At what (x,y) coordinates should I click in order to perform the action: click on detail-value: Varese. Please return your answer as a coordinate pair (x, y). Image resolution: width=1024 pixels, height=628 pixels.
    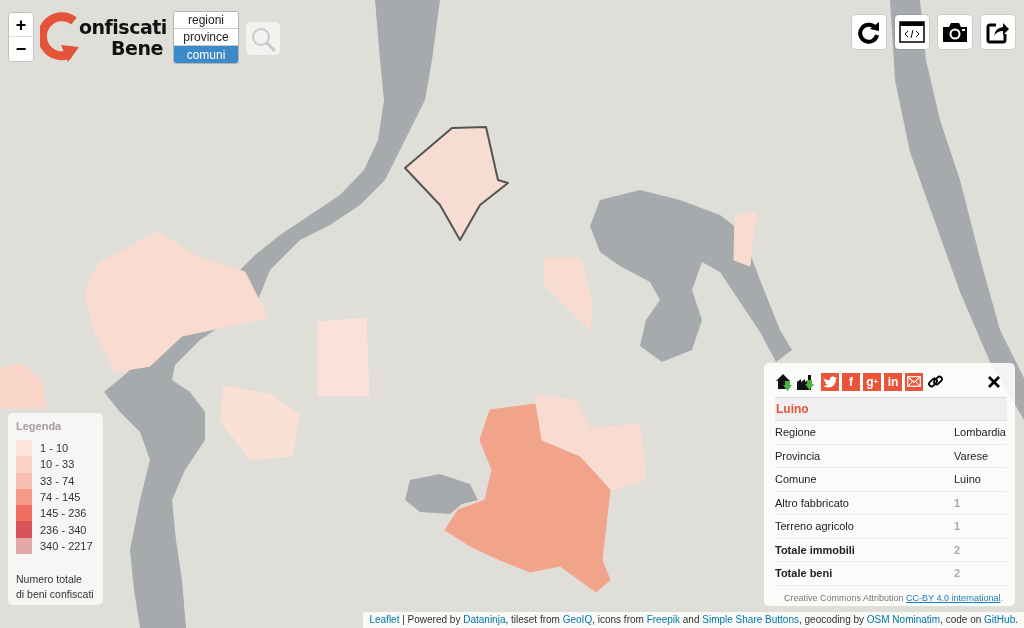
    Looking at the image, I should click on (972, 455).